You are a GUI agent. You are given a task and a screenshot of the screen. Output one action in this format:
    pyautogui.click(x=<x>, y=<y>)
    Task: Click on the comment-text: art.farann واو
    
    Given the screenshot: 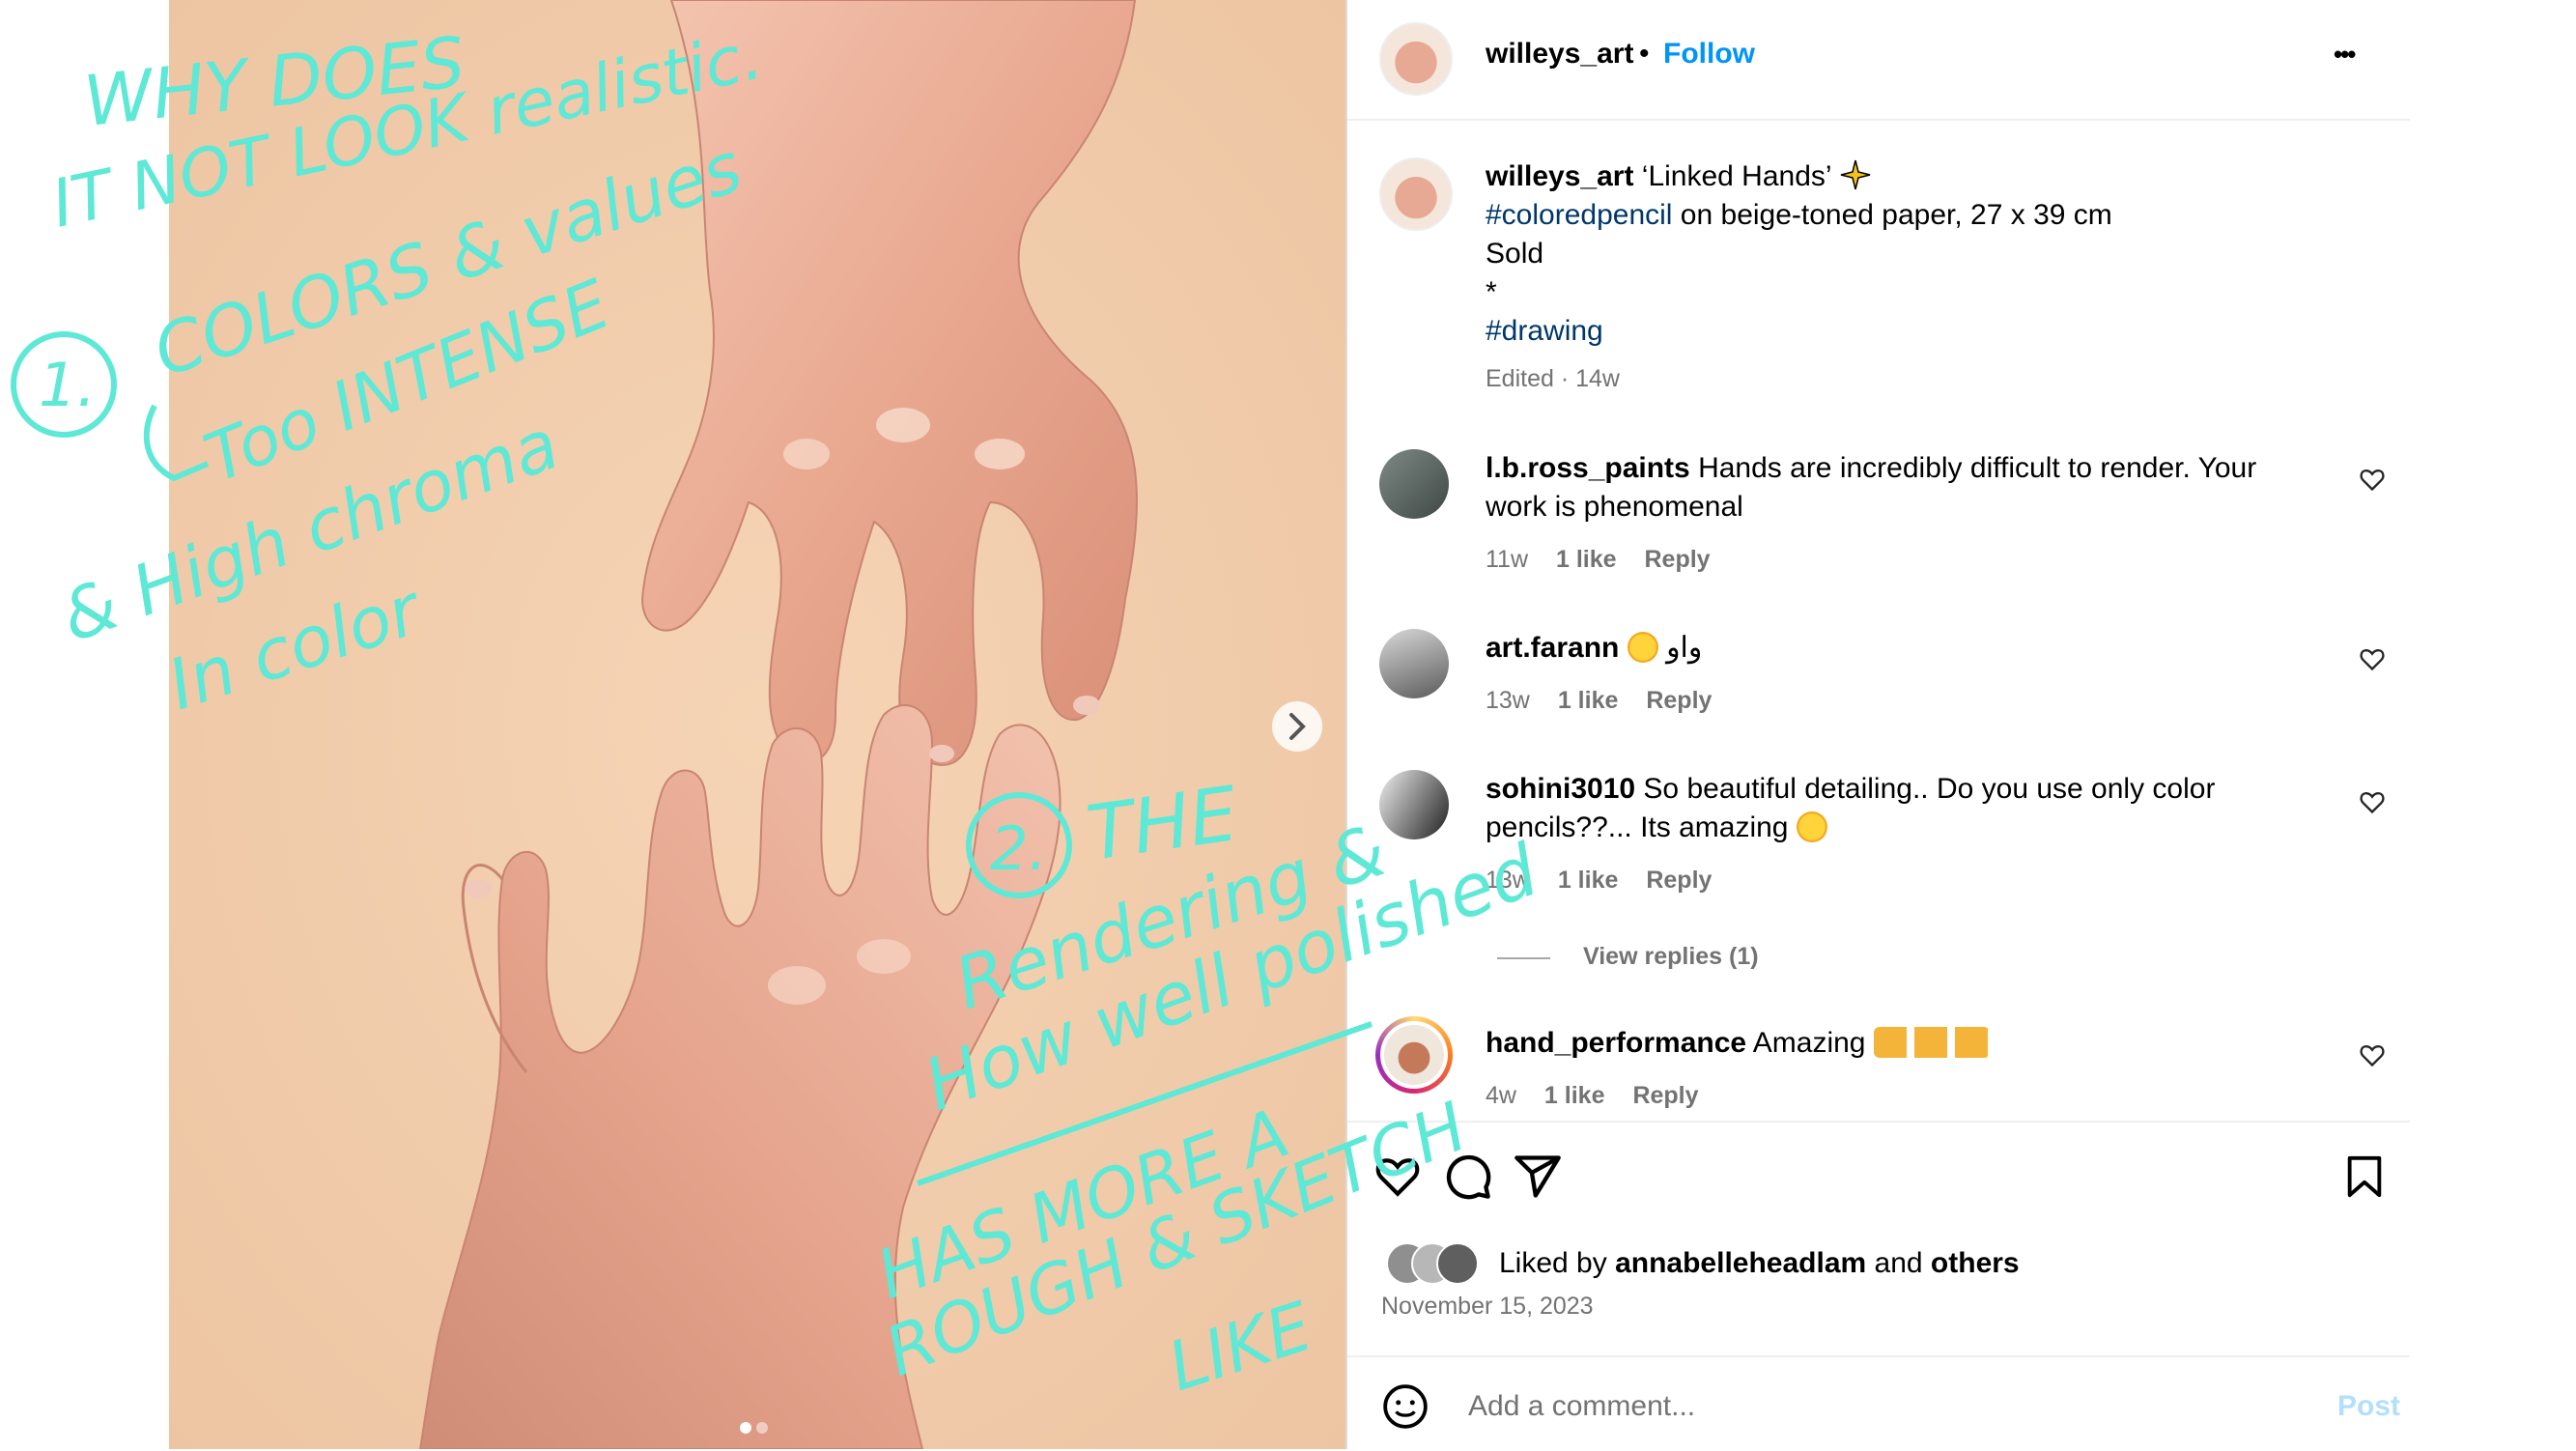 What is the action you would take?
    pyautogui.click(x=1594, y=648)
    